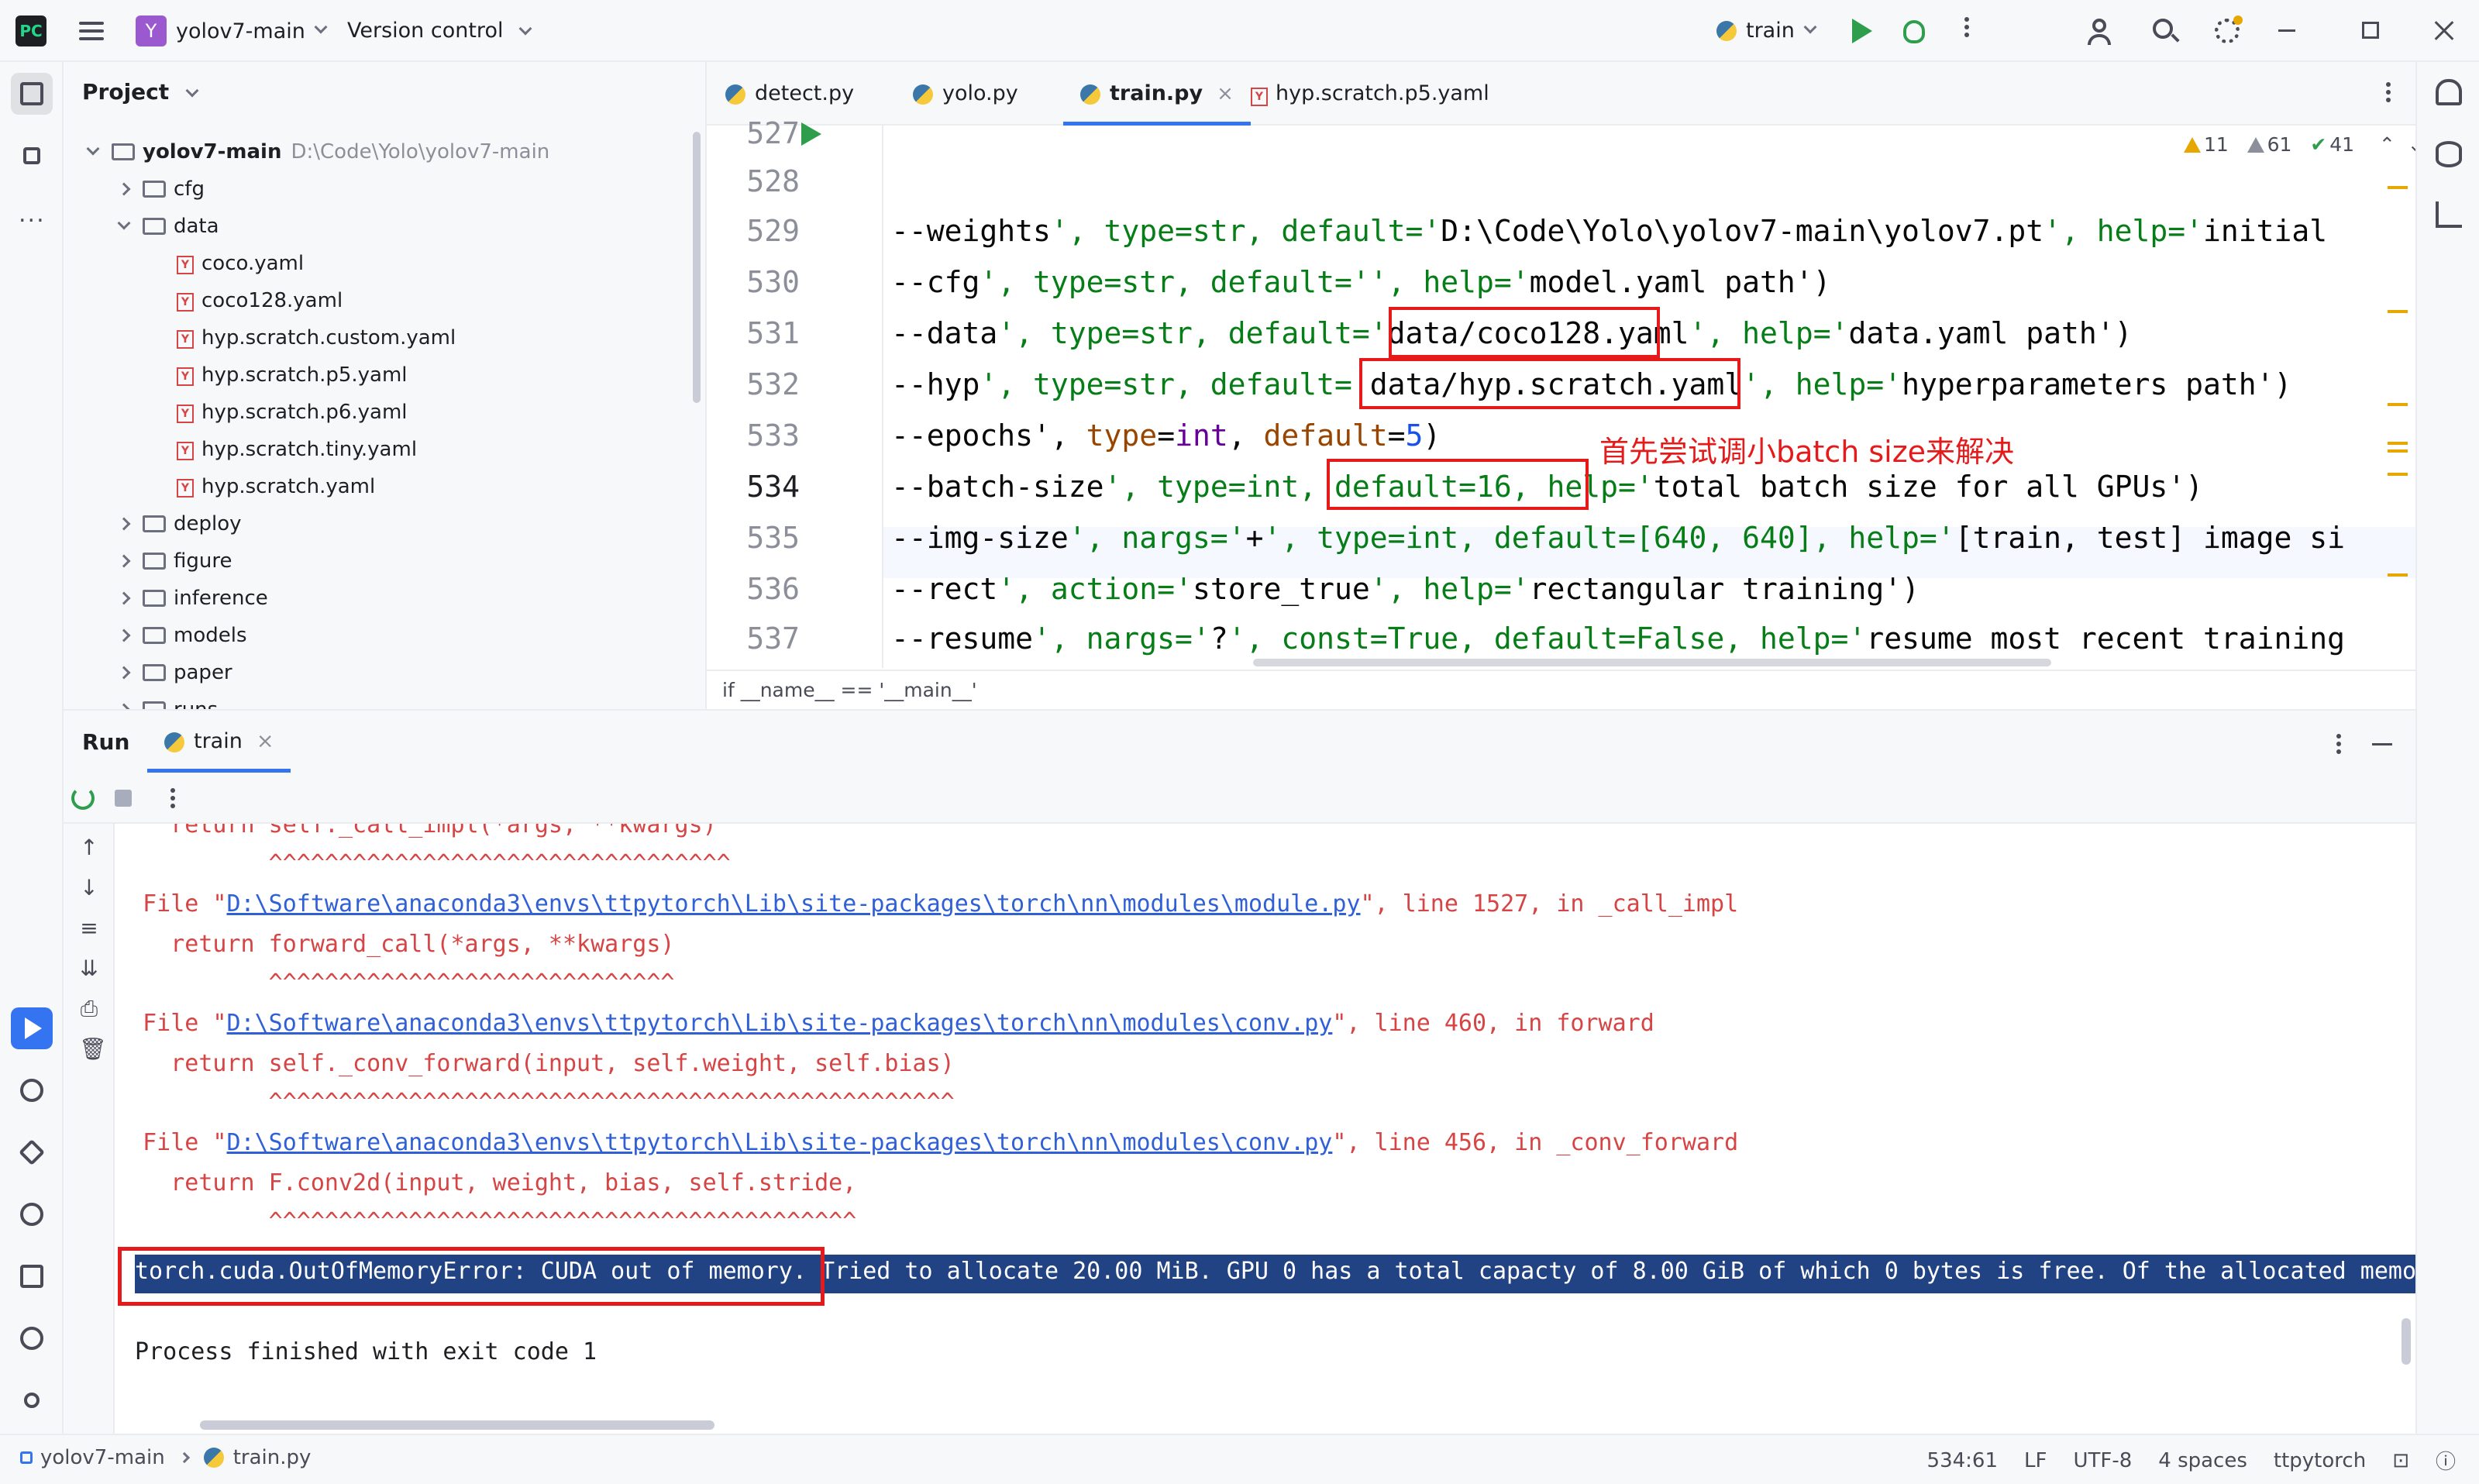 This screenshot has width=2479, height=1484. I want to click on rerun-icon, so click(83, 798).